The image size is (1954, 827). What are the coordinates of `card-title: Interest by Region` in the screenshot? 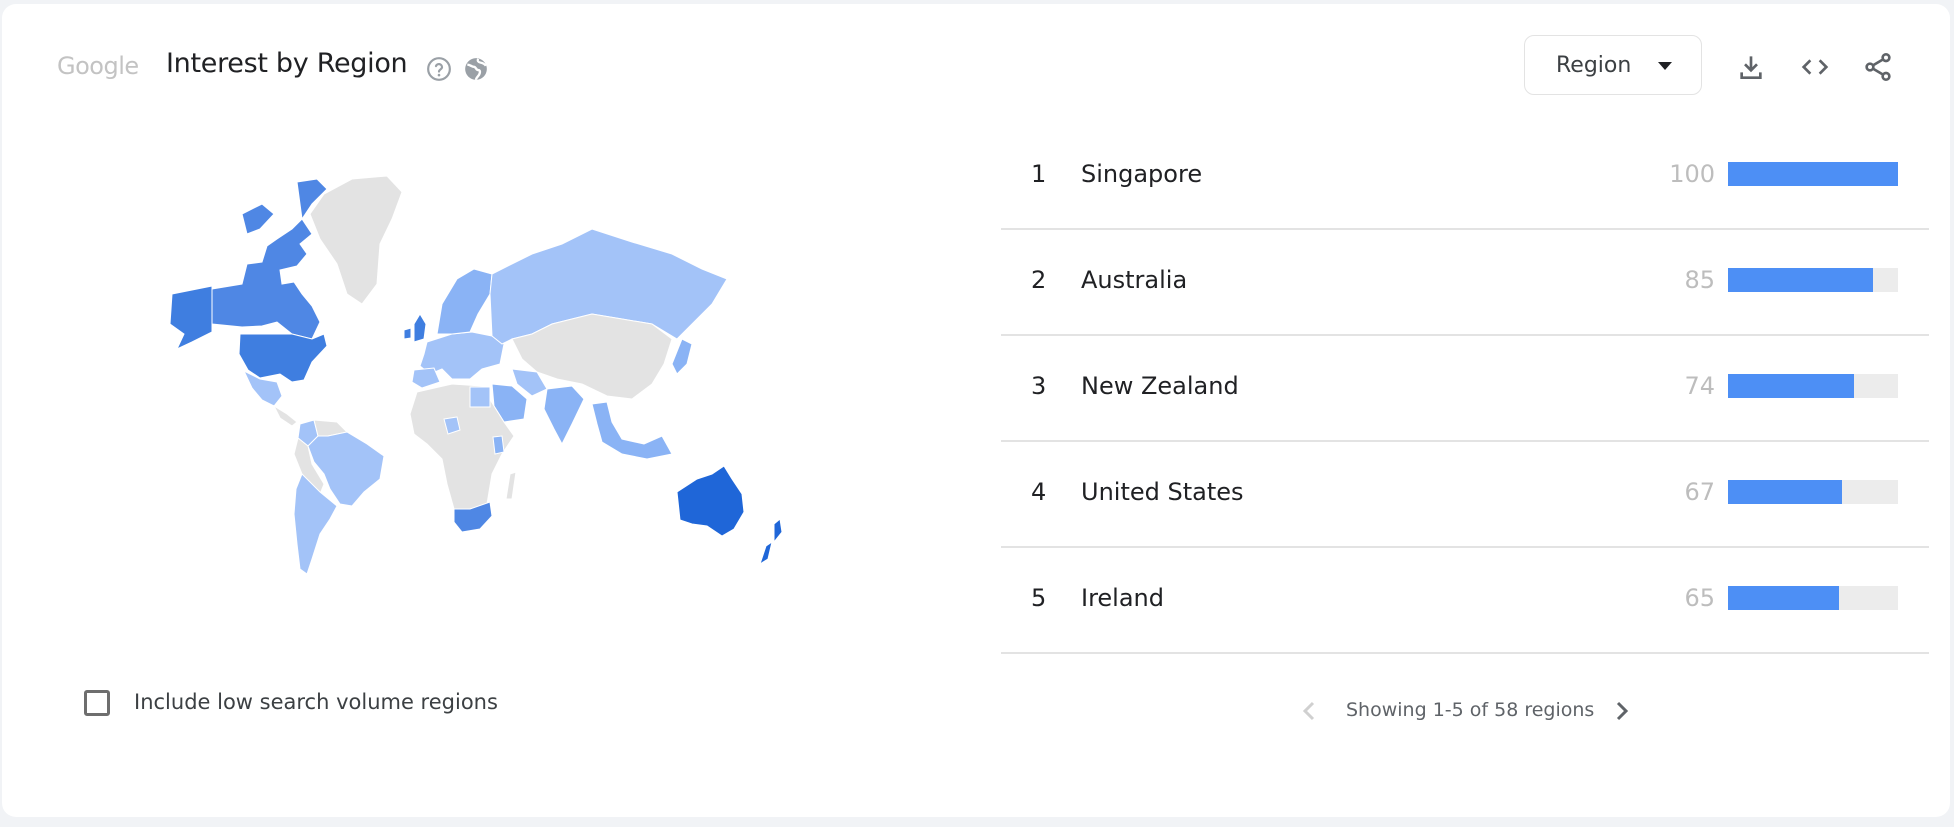 It's located at (287, 63).